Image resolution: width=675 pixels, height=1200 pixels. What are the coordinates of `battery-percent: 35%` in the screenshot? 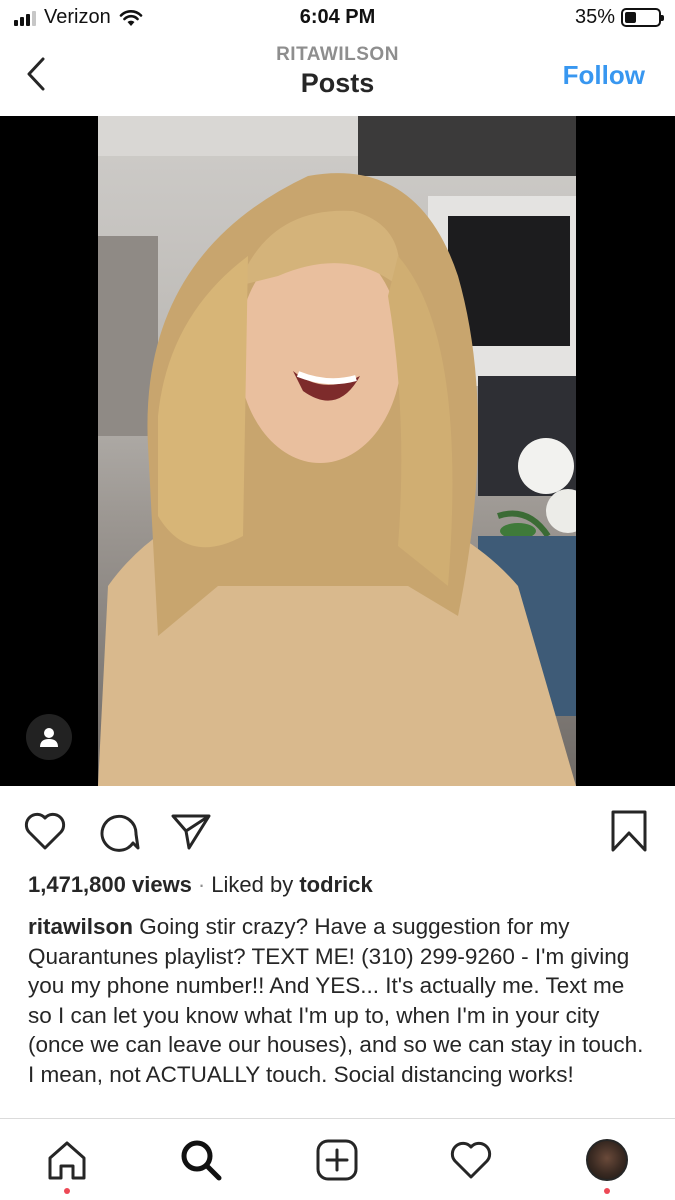 It's located at (594, 17).